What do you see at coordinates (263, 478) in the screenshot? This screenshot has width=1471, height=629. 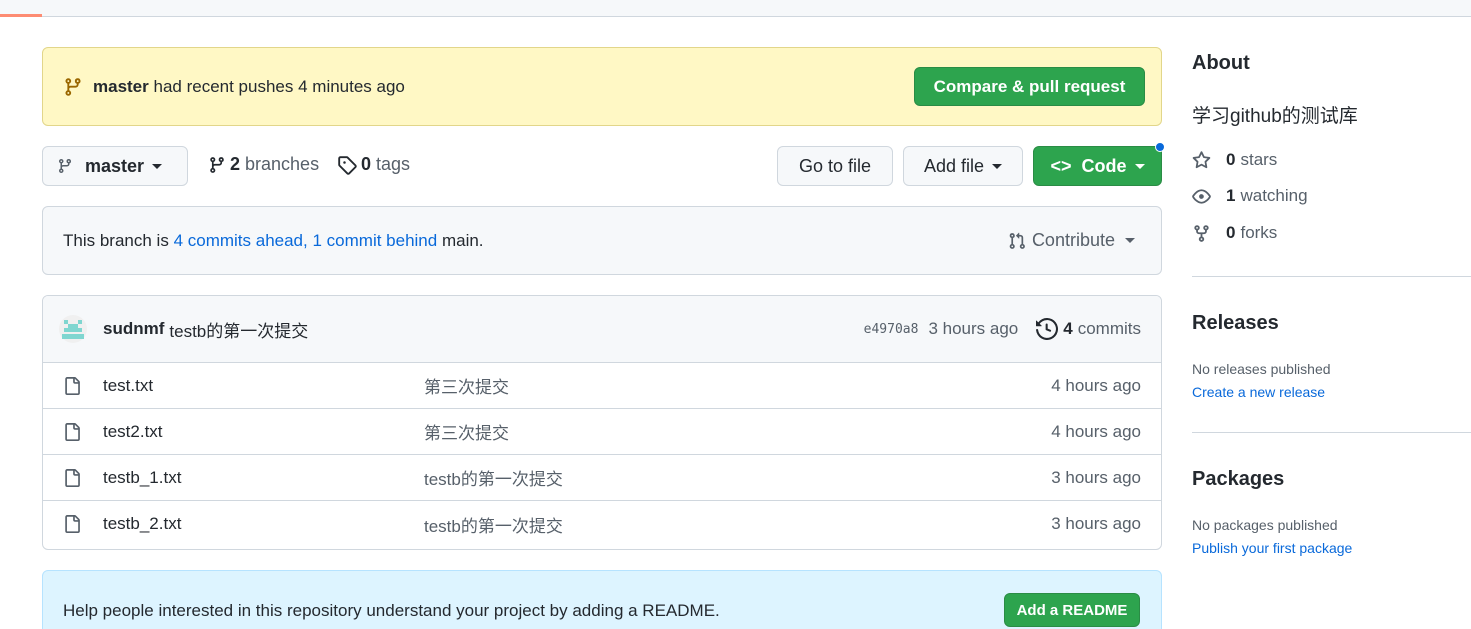 I see `file-name: testb_1.txt` at bounding box center [263, 478].